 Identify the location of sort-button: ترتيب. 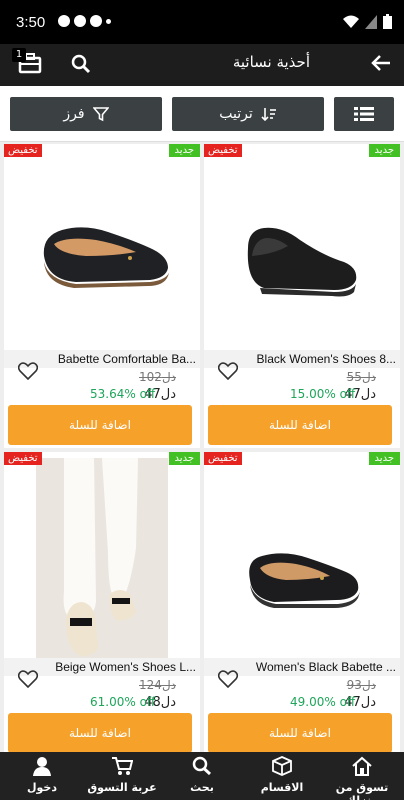
(248, 114).